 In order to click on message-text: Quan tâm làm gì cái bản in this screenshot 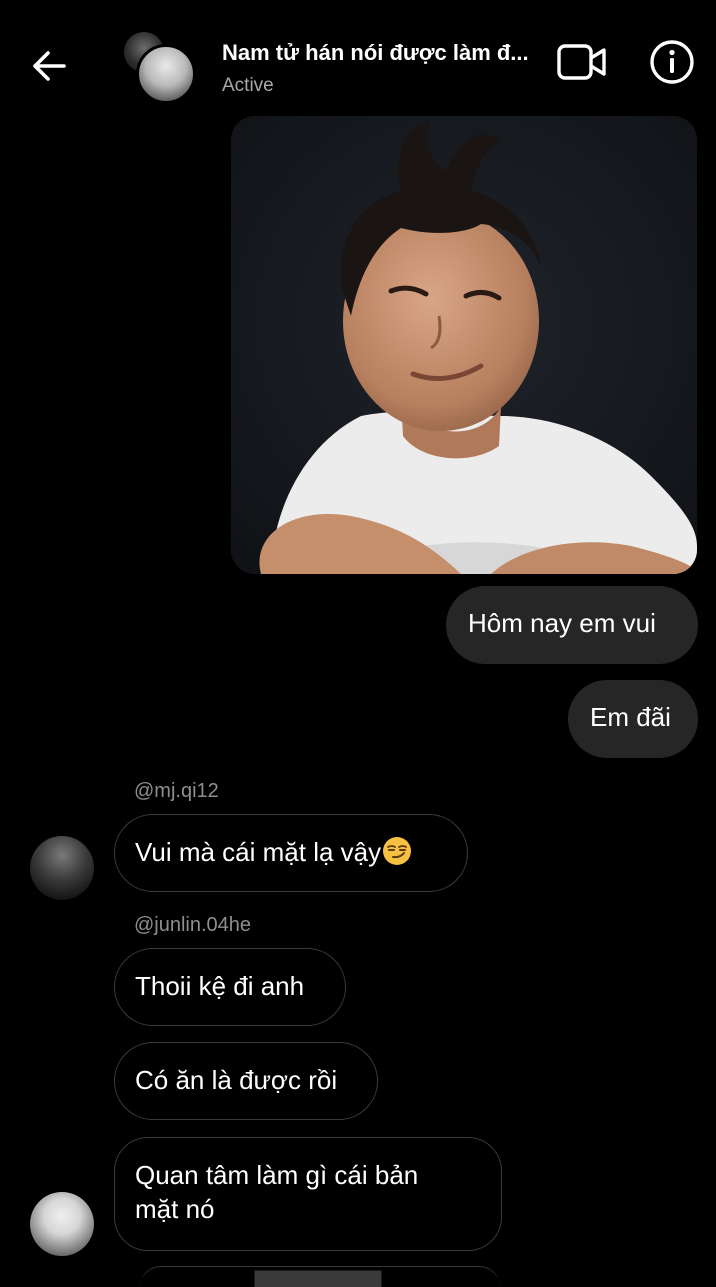, I will do `click(277, 1175)`.